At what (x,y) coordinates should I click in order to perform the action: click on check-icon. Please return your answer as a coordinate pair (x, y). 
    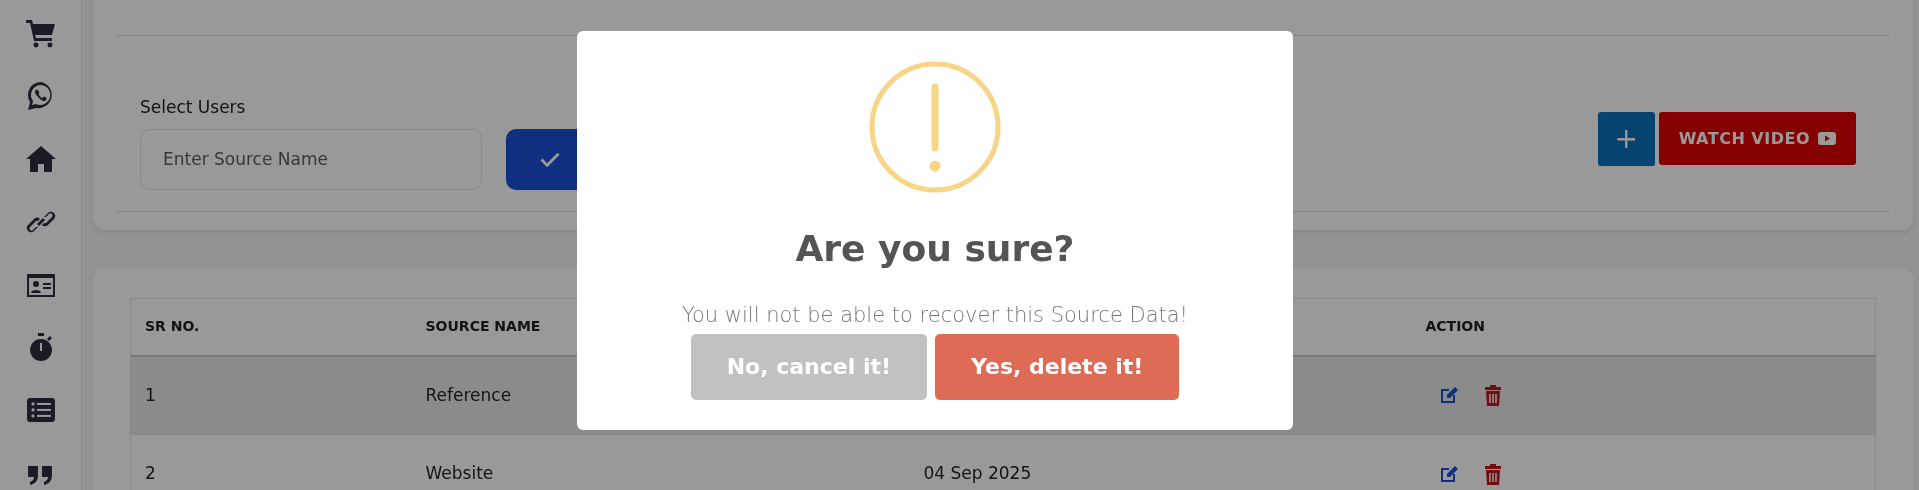
    Looking at the image, I should click on (550, 159).